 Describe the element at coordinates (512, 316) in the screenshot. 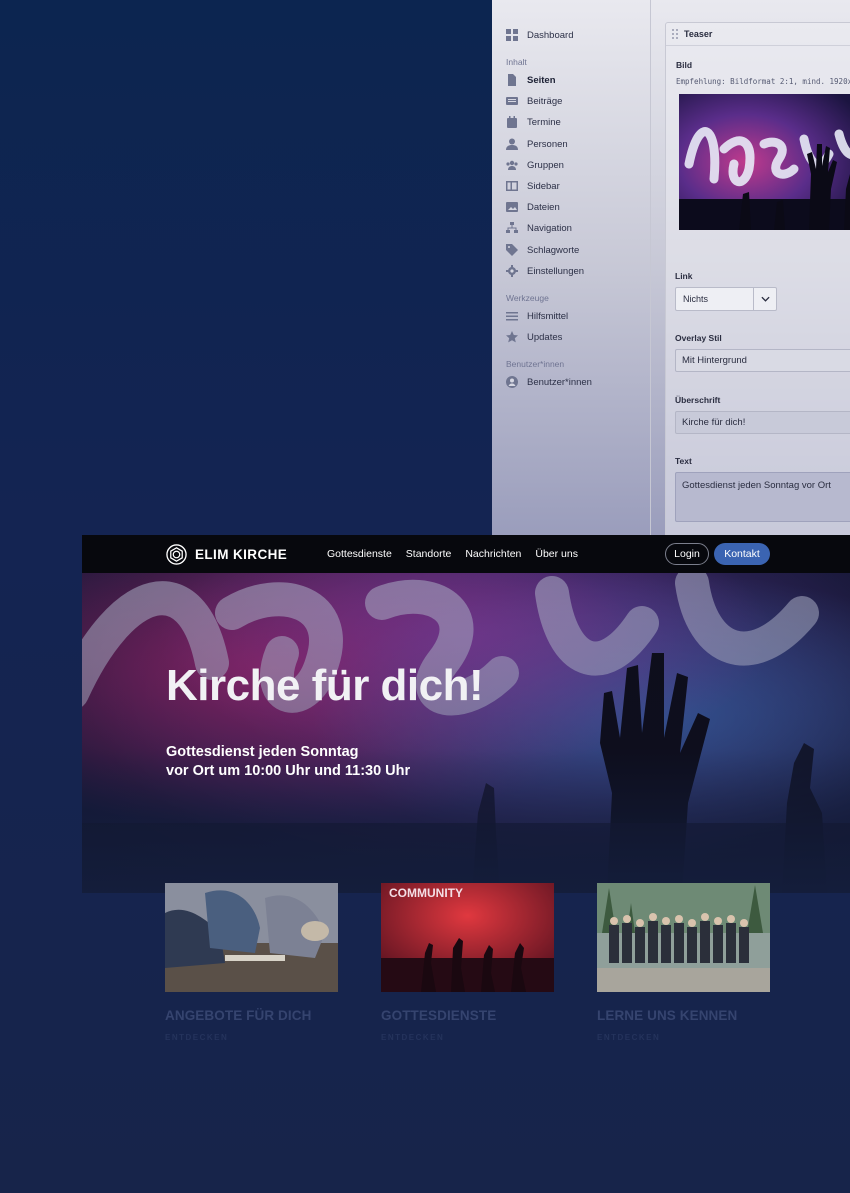

I see `tools-icon` at that location.